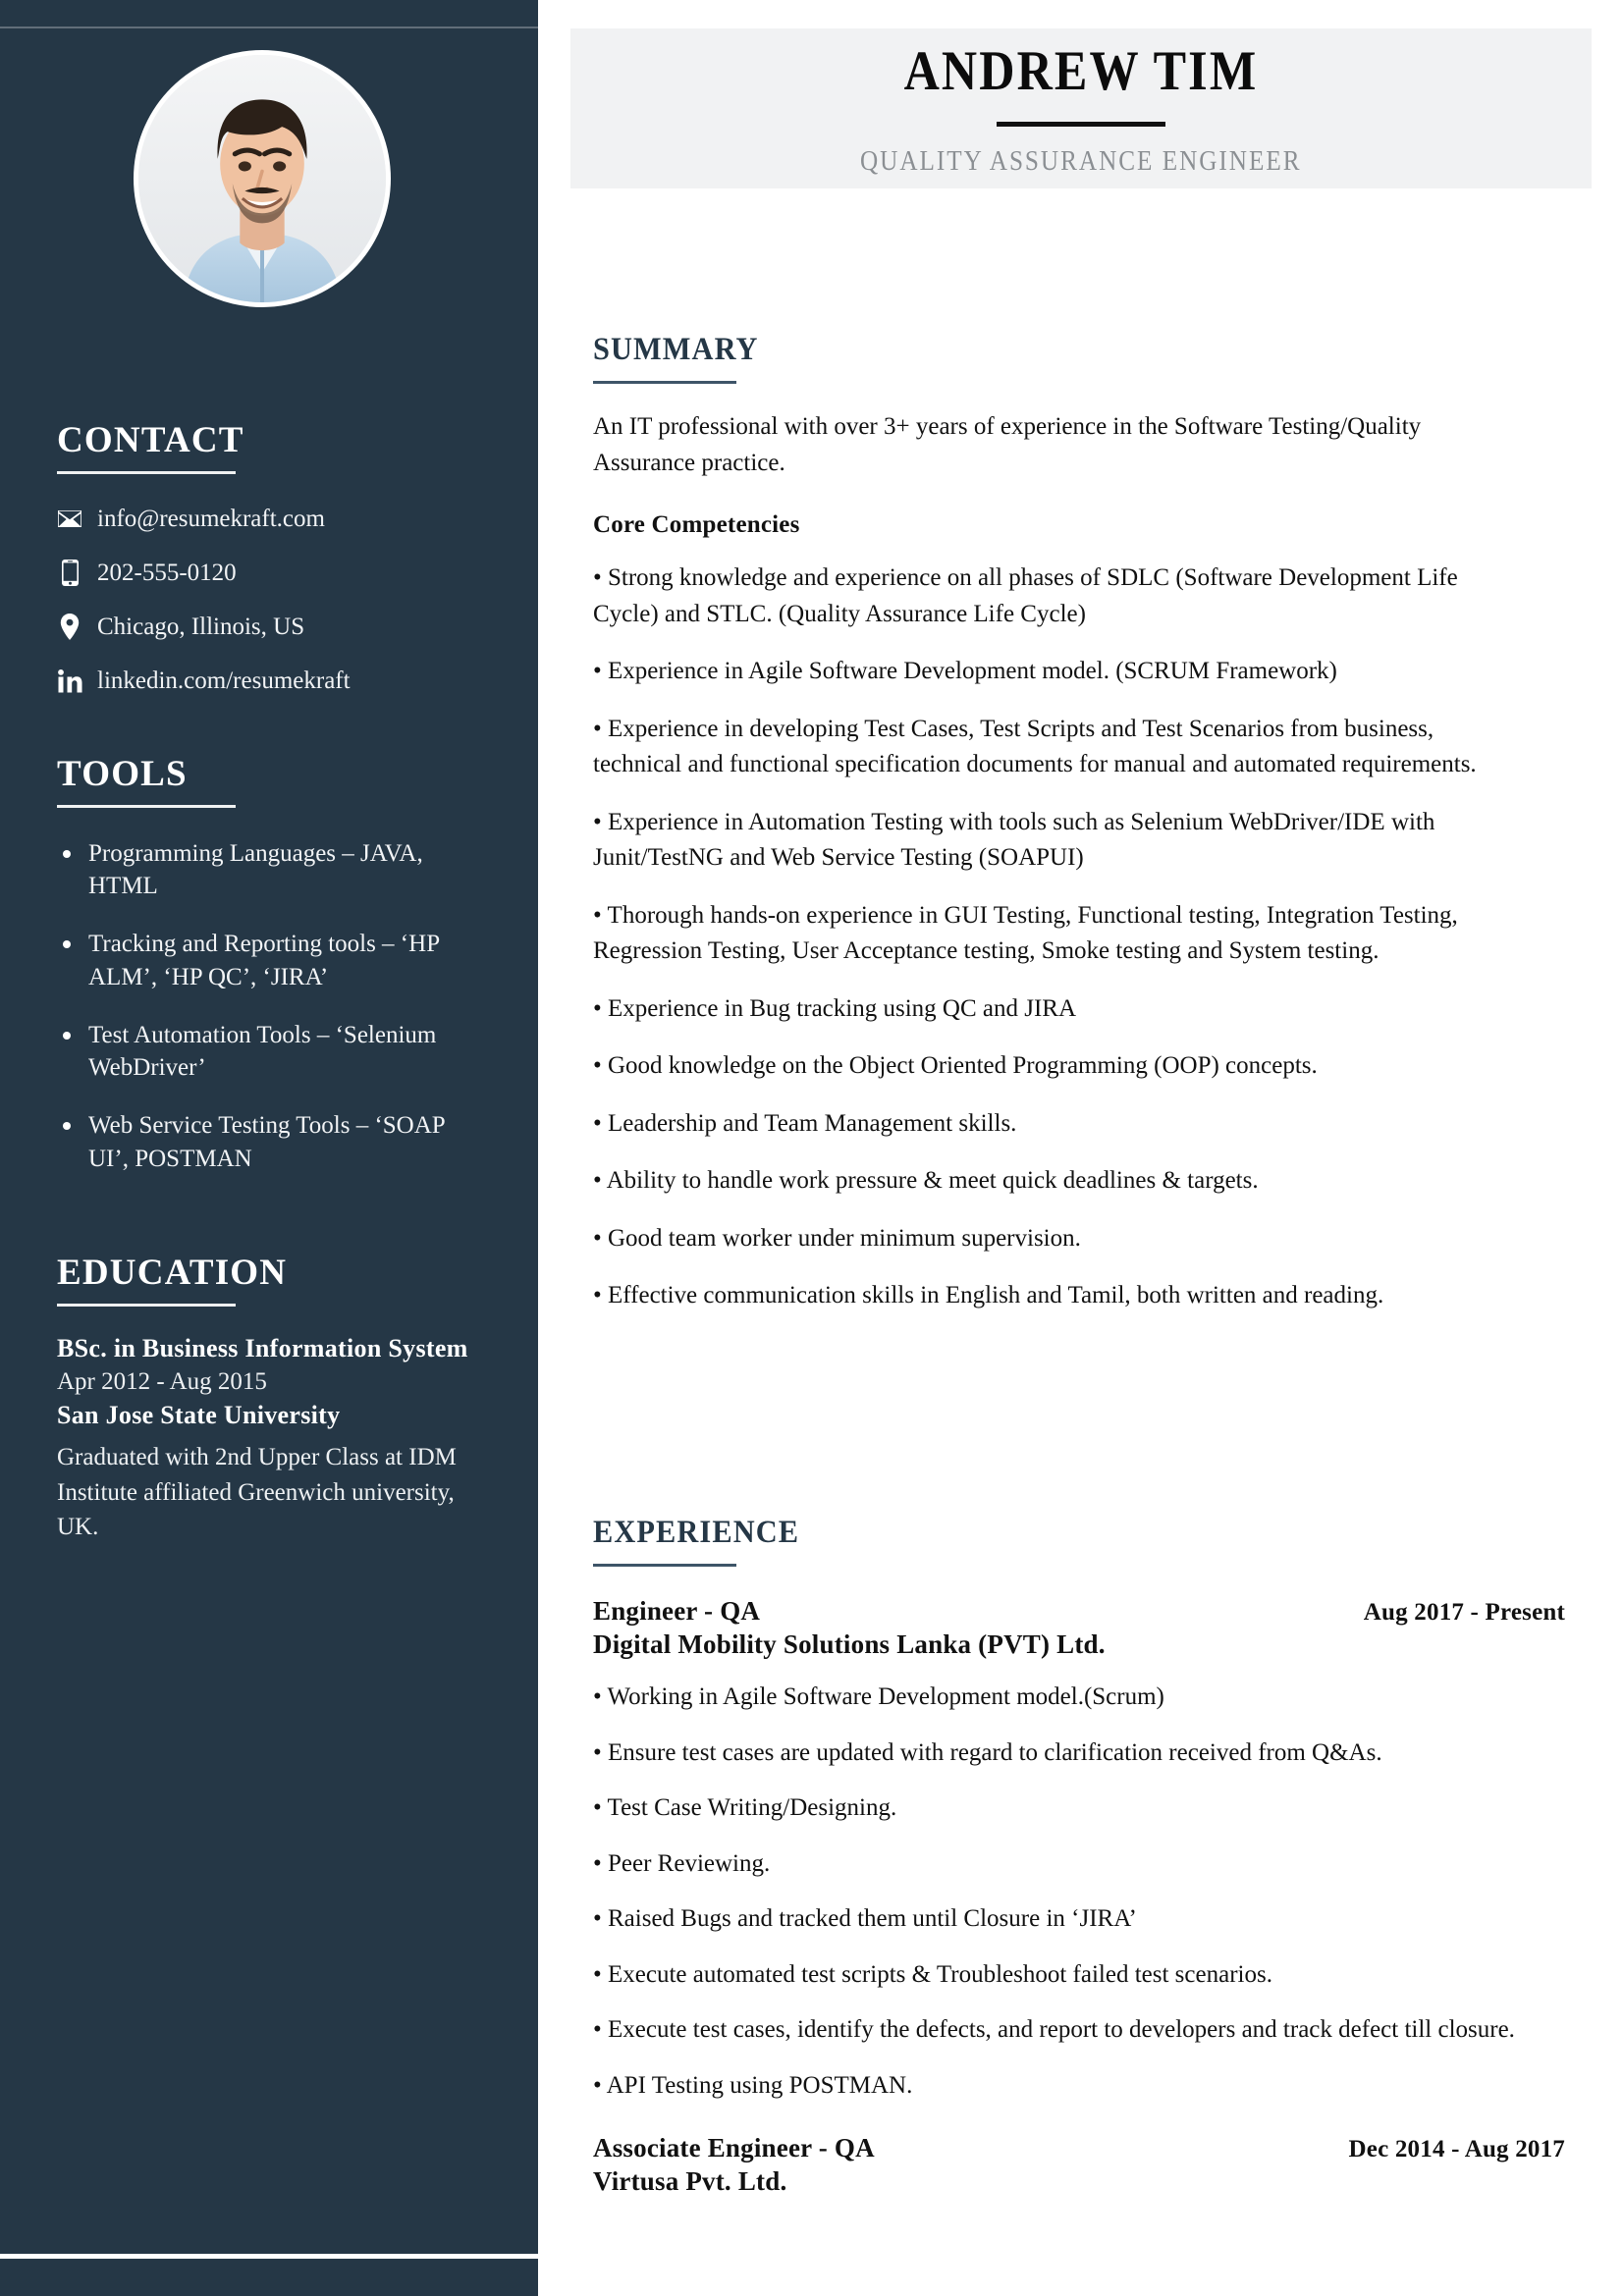 This screenshot has height=2296, width=1623. I want to click on avatar-image, so click(262, 179).